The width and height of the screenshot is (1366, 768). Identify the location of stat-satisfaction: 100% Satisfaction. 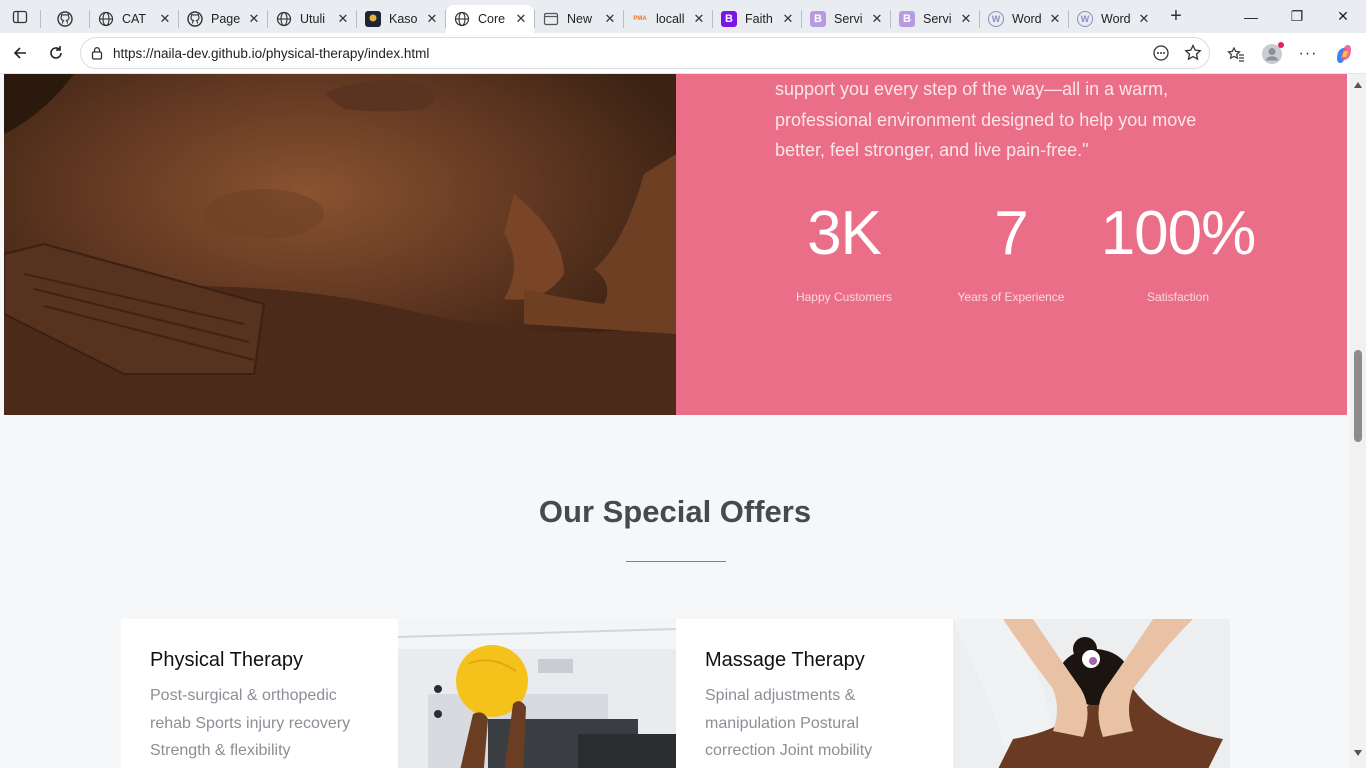
(1178, 249).